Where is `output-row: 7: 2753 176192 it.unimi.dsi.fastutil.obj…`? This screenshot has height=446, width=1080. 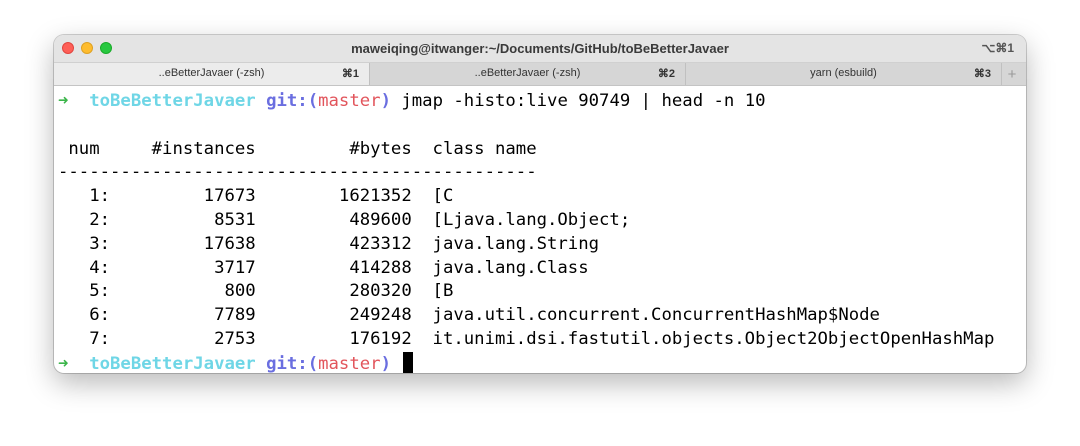 output-row: 7: 2753 176192 it.unimi.dsi.fastutil.obj… is located at coordinates (526, 338).